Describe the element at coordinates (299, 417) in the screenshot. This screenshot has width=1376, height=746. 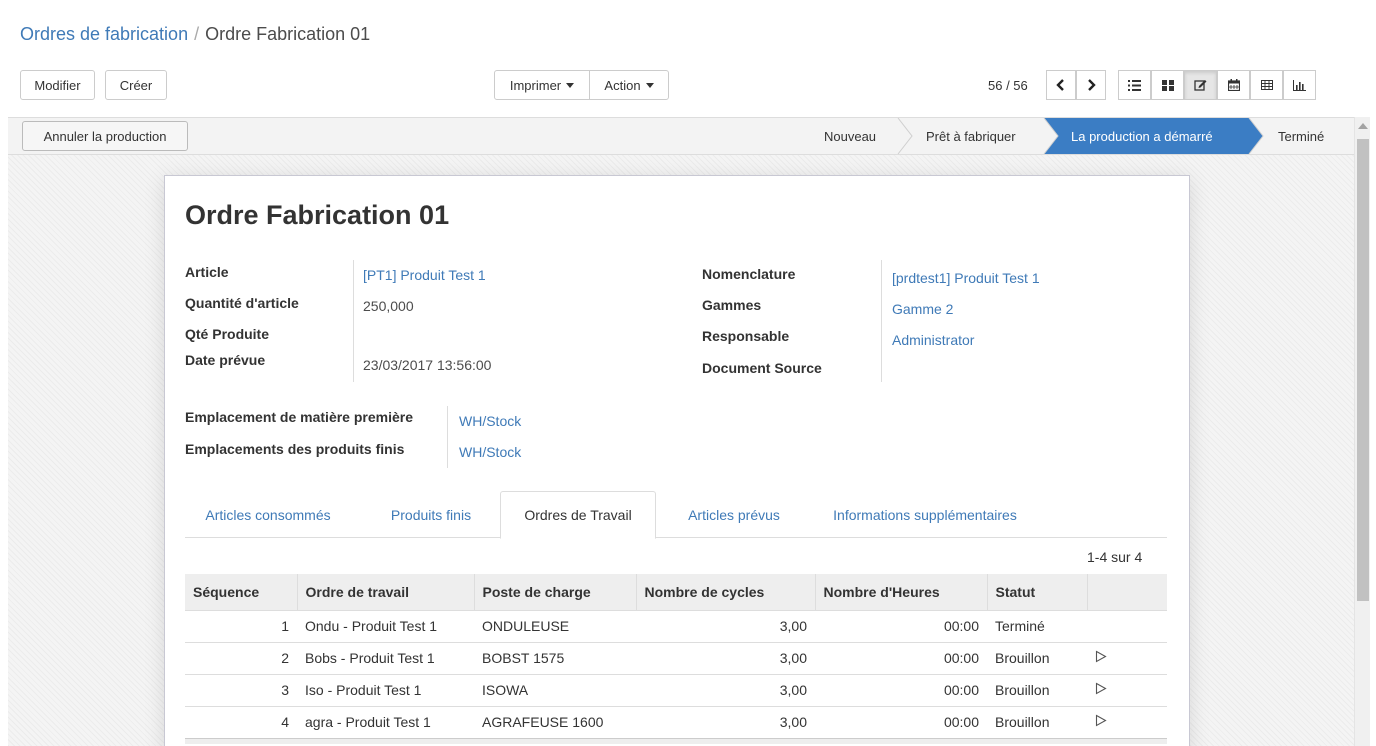
I see `field-label-raw-location: Emplacement de matière première` at that location.